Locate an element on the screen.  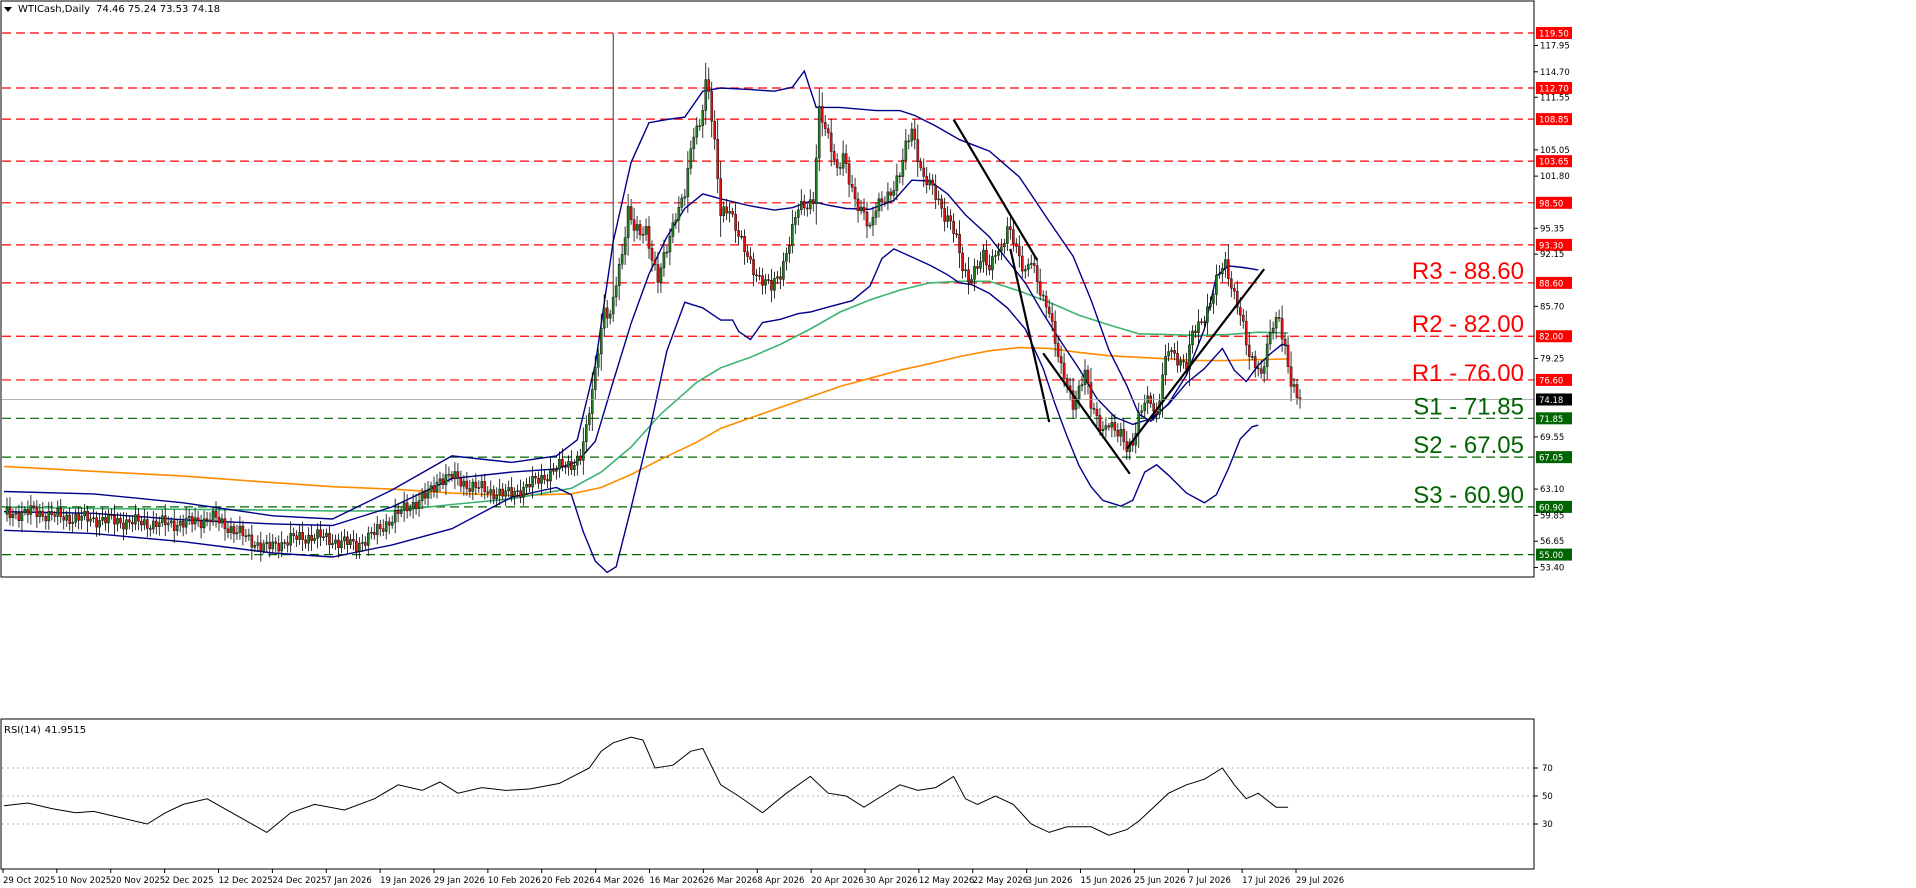
price-tick-label: 95.35 is located at coordinates (1552, 229).